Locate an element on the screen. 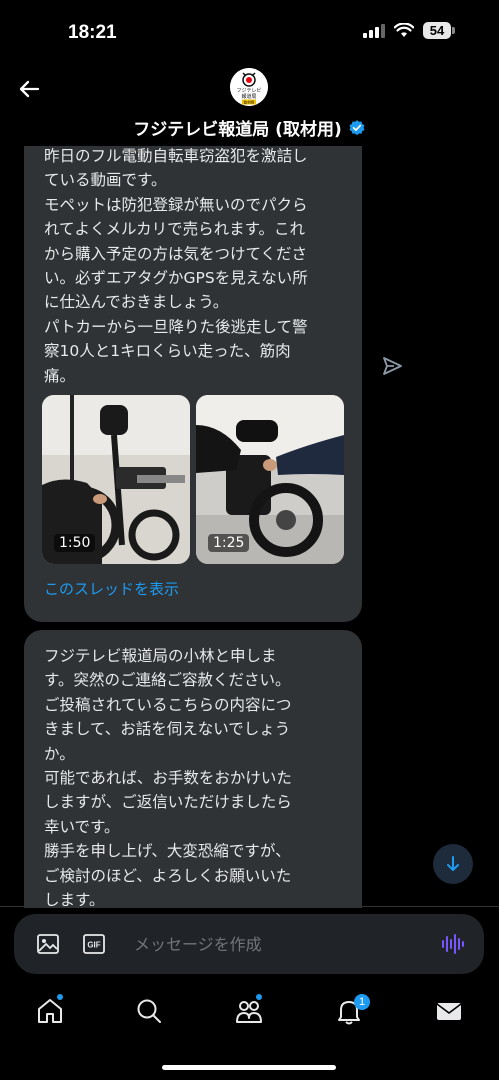 Image resolution: width=499 pixels, height=1080 pixels. communities-notification-dot is located at coordinates (259, 997).